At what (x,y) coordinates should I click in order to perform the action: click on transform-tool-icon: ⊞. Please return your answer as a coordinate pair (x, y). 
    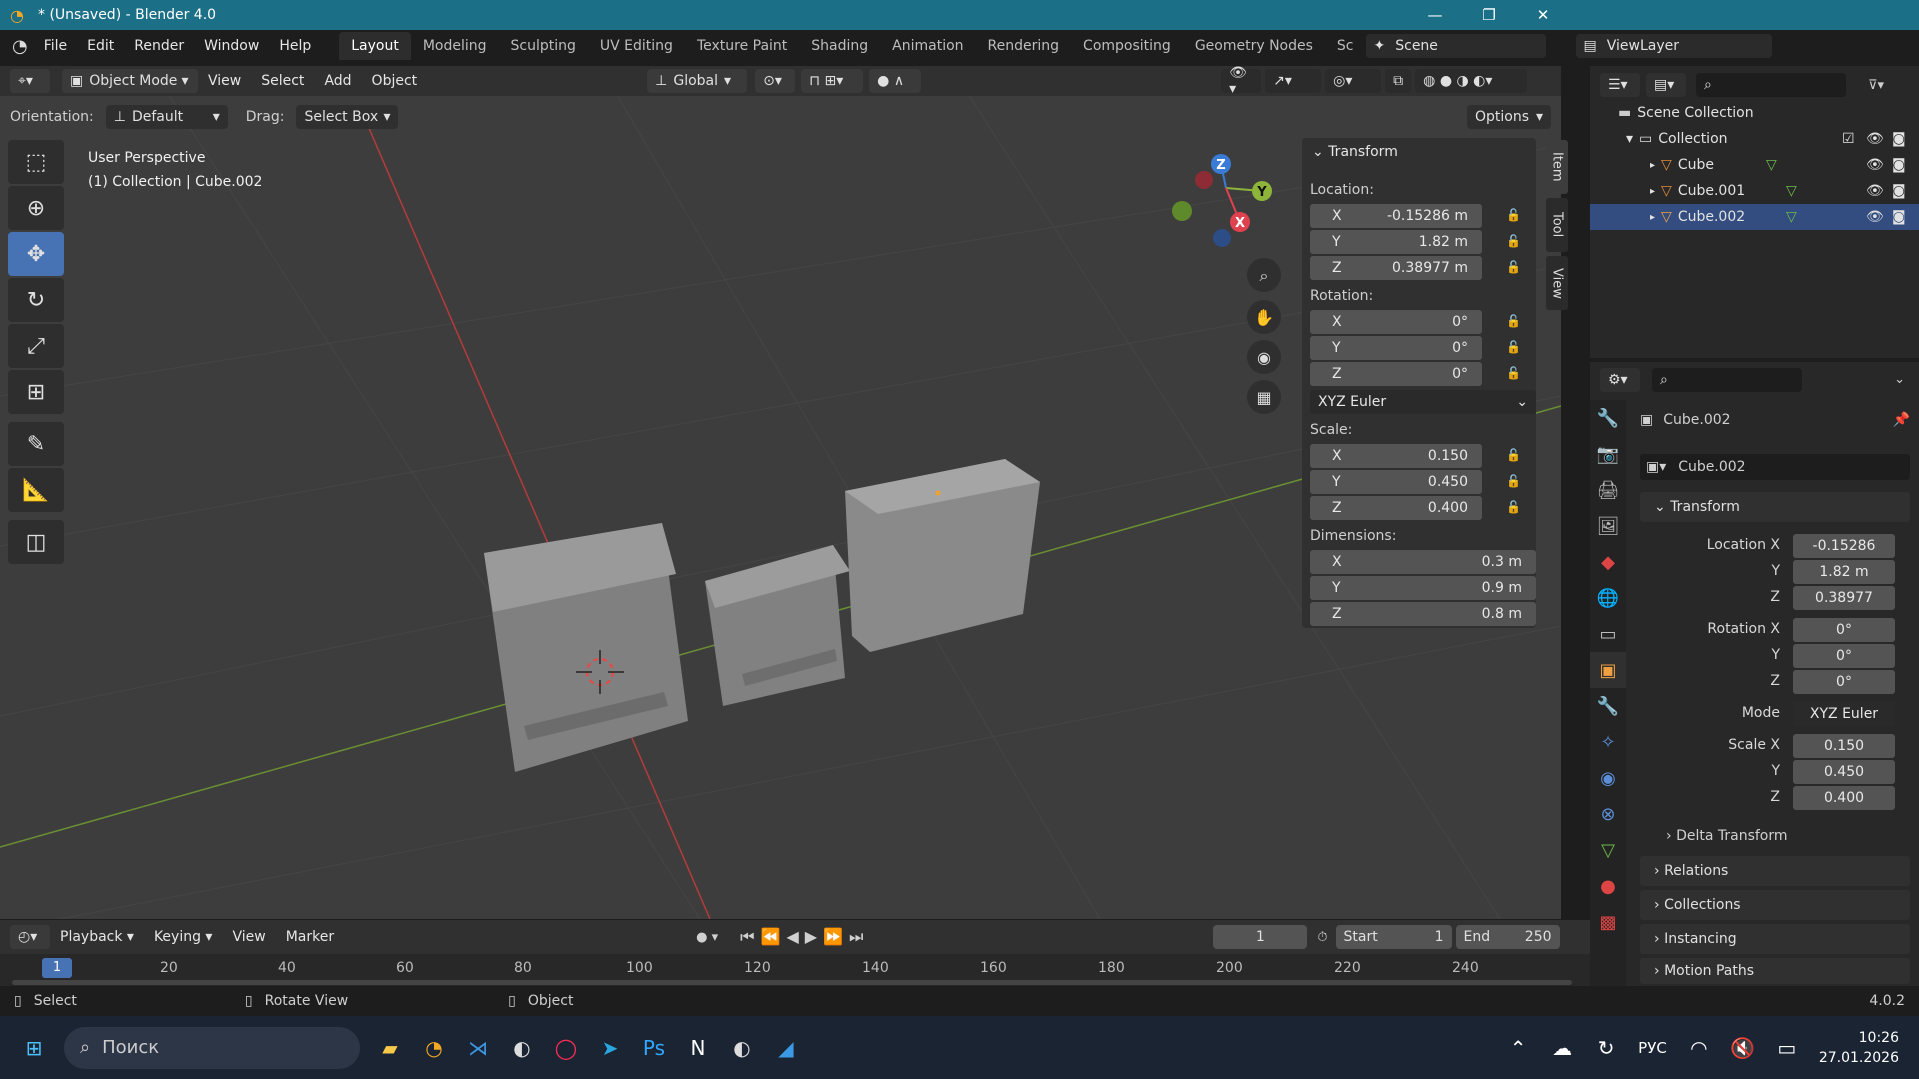
    Looking at the image, I should click on (36, 392).